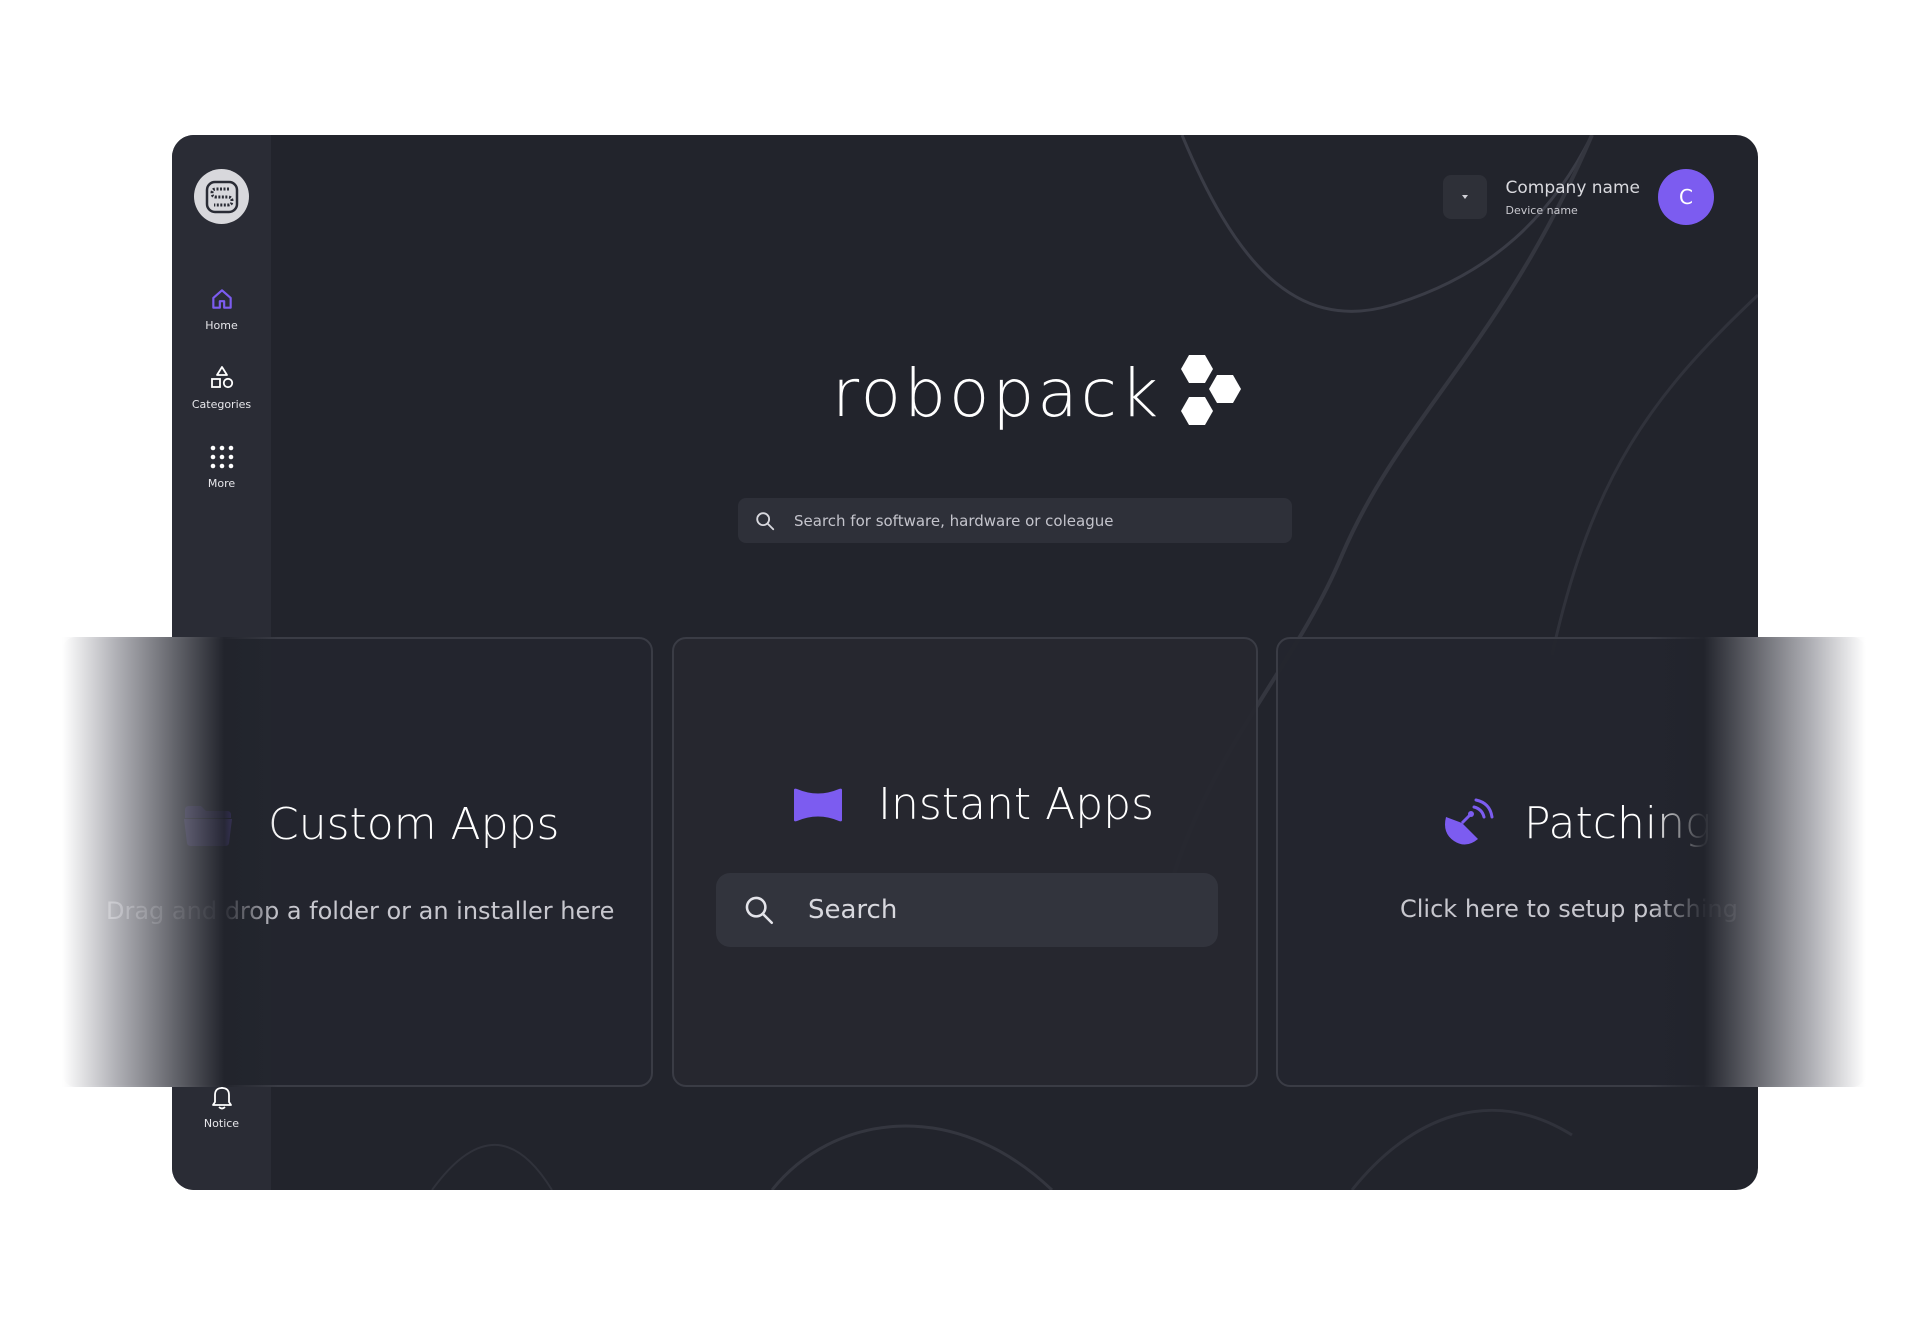  What do you see at coordinates (1573, 187) in the screenshot?
I see `company-name: Company name` at bounding box center [1573, 187].